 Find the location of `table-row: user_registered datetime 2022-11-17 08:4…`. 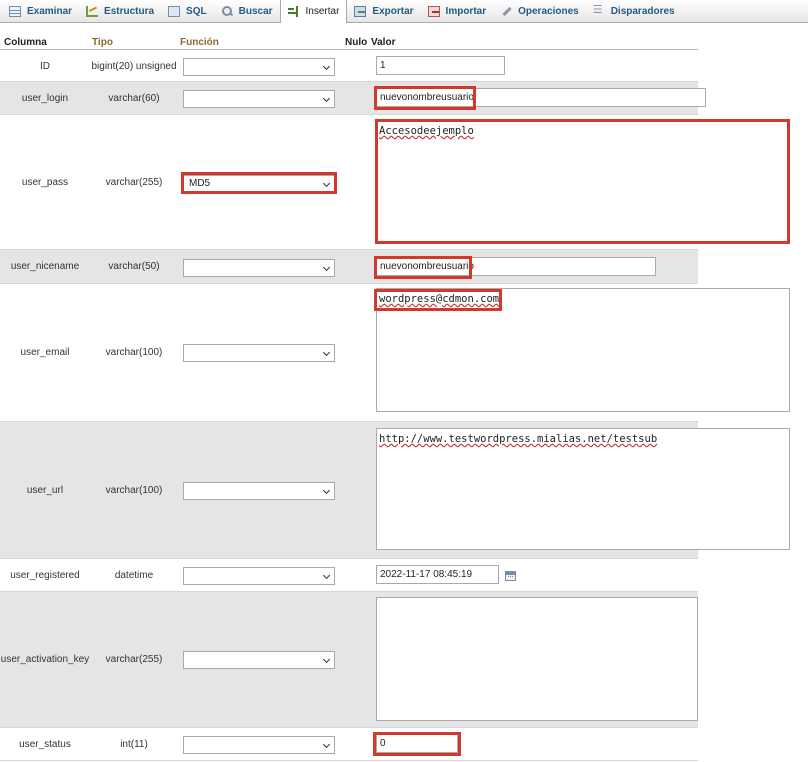

table-row: user_registered datetime 2022-11-17 08:4… is located at coordinates (349, 575).